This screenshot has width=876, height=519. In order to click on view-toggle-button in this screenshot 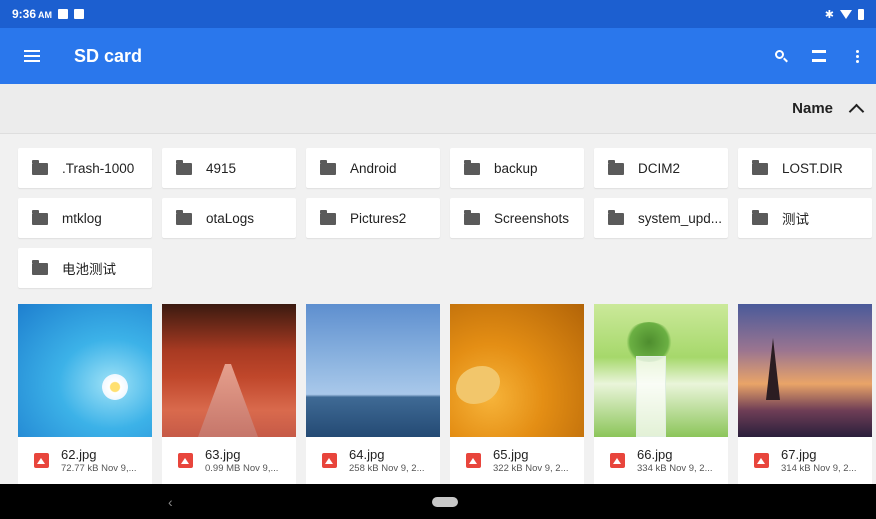, I will do `click(819, 56)`.